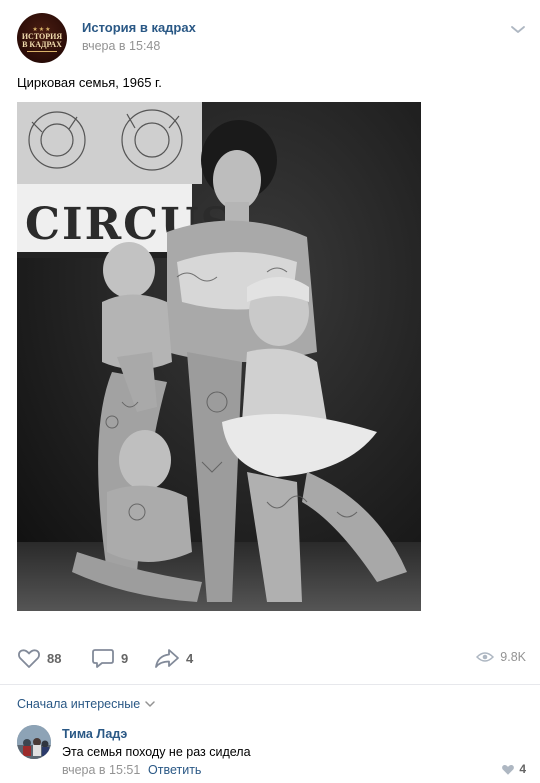 The width and height of the screenshot is (540, 783). Describe the element at coordinates (270, 658) in the screenshot. I see `post-actions-bar: 88 9 4 9.8K` at that location.